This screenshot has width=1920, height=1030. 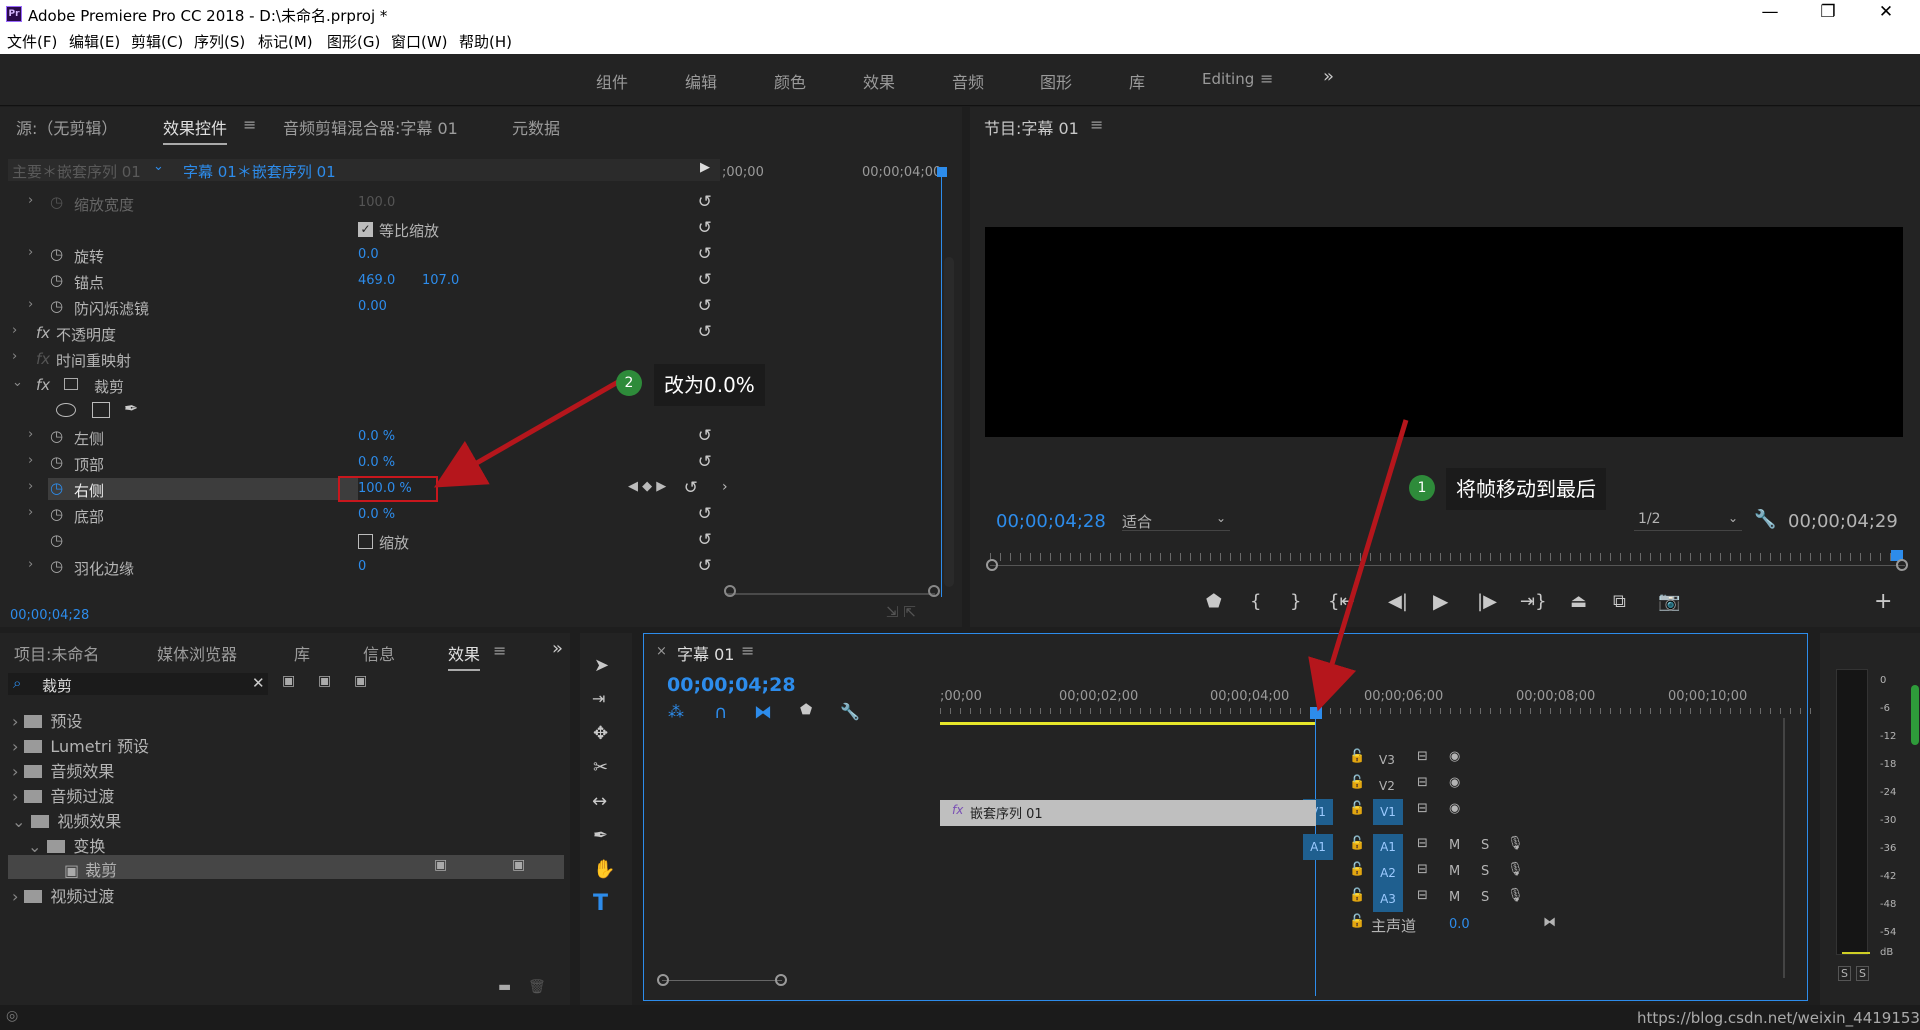 What do you see at coordinates (12, 1016) in the screenshot?
I see `status-icon: ◎` at bounding box center [12, 1016].